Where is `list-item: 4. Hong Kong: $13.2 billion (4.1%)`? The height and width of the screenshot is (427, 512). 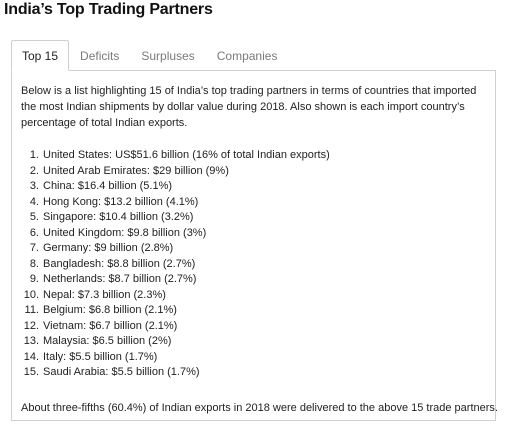 list-item: 4. Hong Kong: $13.2 billion (4.1%) is located at coordinates (171, 203).